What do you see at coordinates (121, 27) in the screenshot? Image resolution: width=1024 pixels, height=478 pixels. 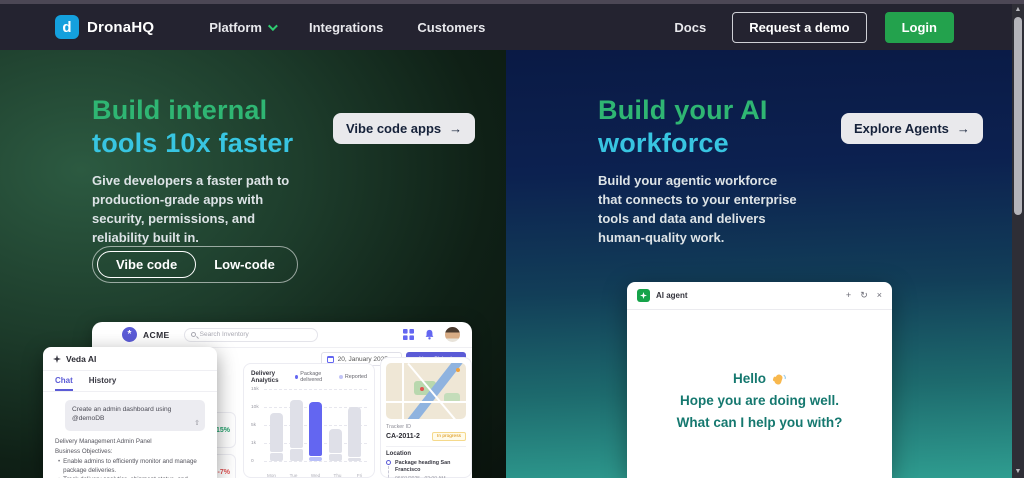 I see `brand-name: DronaHQ` at bounding box center [121, 27].